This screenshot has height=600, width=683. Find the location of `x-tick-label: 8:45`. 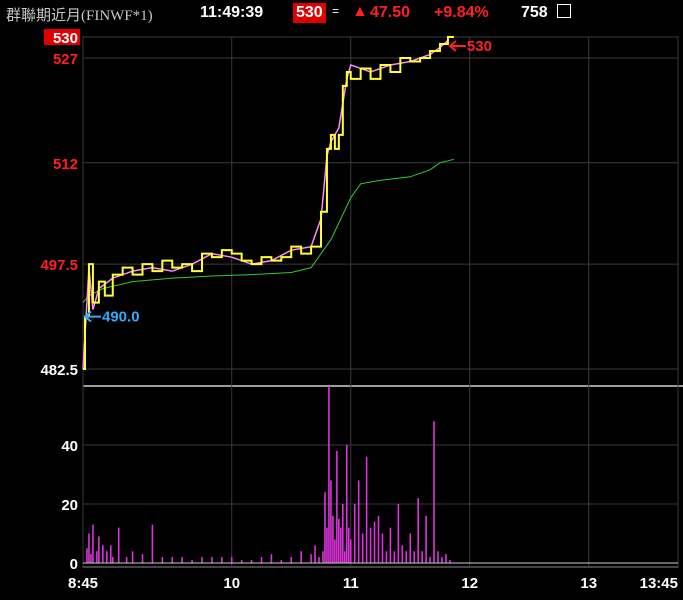

x-tick-label: 8:45 is located at coordinates (83, 583).